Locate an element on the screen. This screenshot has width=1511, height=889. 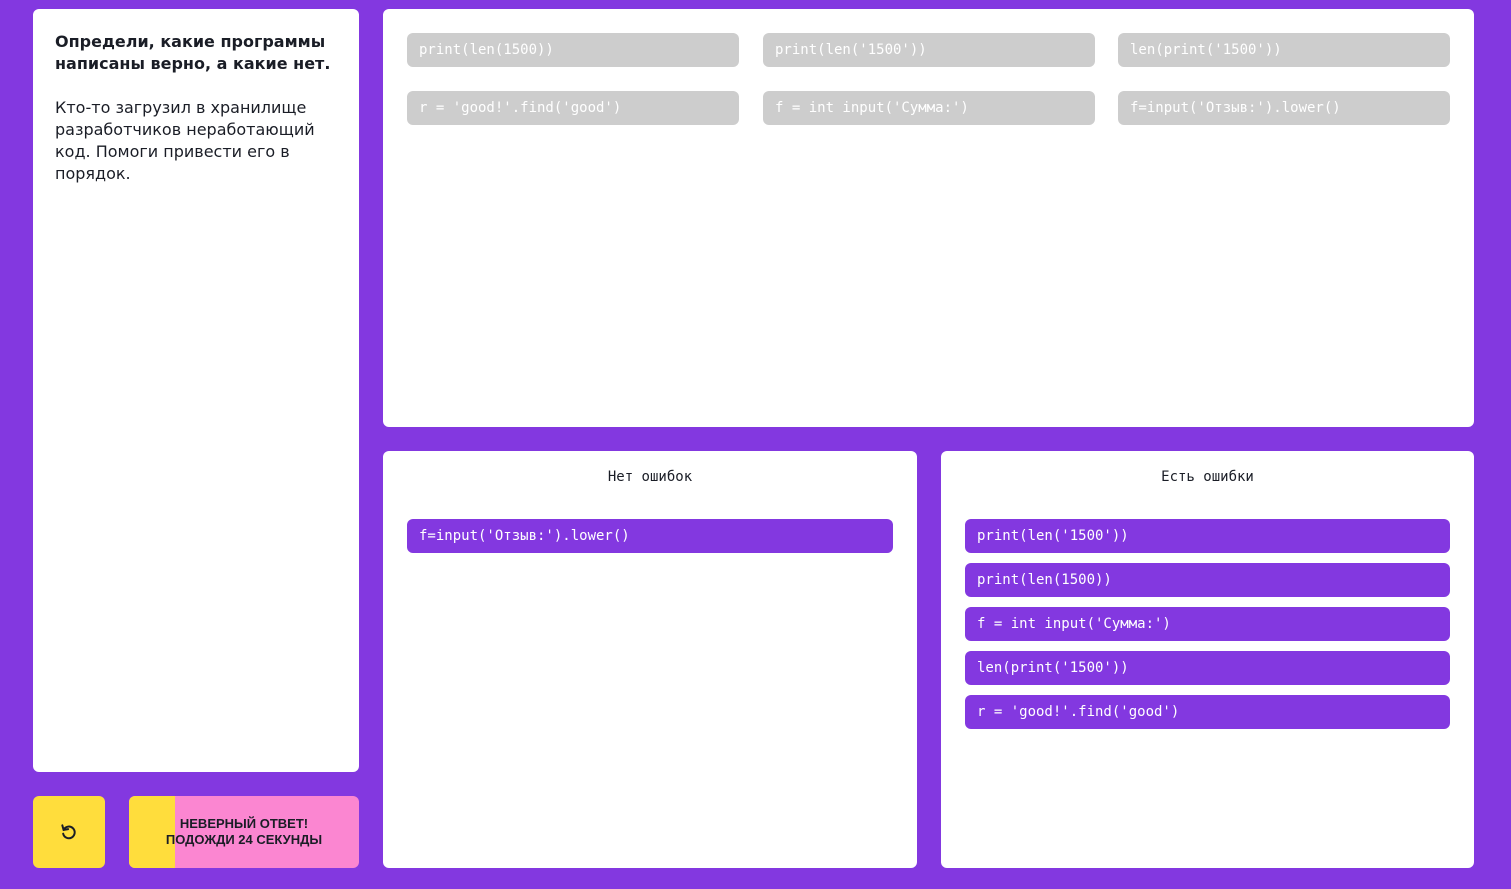
bucket-title-no-errors: Нет ошибок is located at coordinates (650, 477).